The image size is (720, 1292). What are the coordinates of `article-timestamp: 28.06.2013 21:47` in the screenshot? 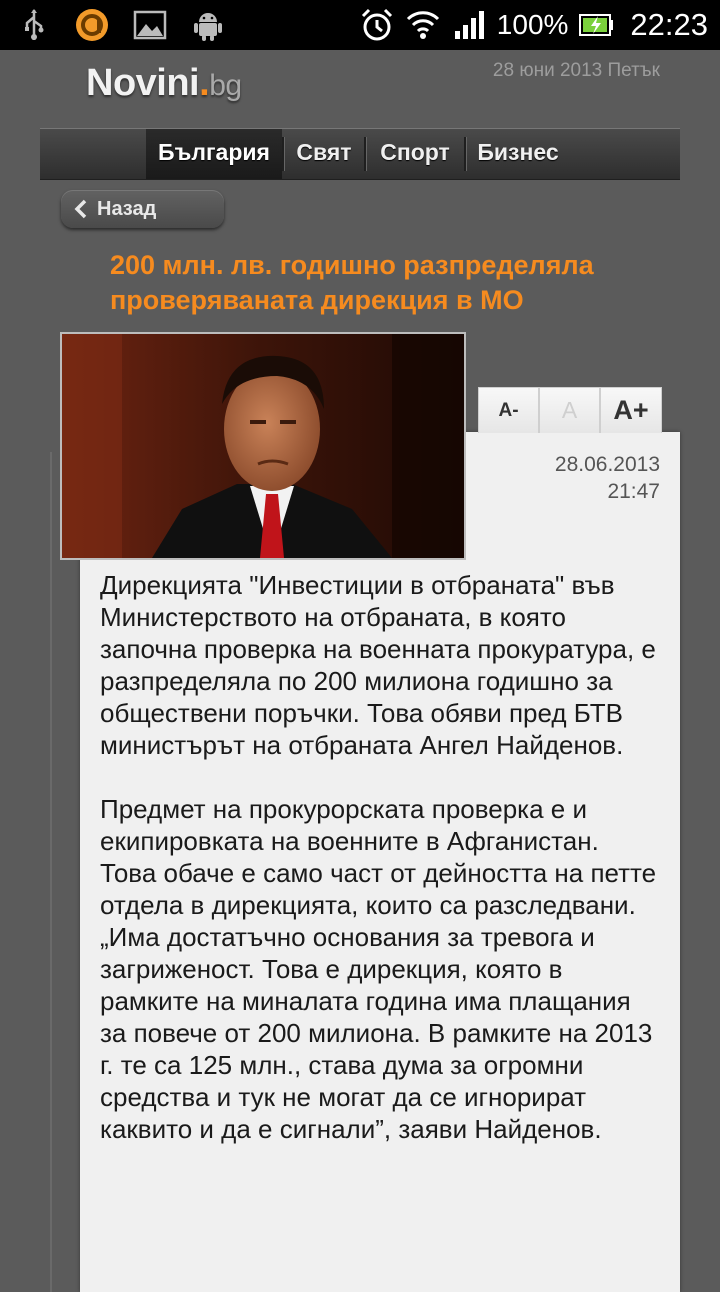 It's located at (607, 478).